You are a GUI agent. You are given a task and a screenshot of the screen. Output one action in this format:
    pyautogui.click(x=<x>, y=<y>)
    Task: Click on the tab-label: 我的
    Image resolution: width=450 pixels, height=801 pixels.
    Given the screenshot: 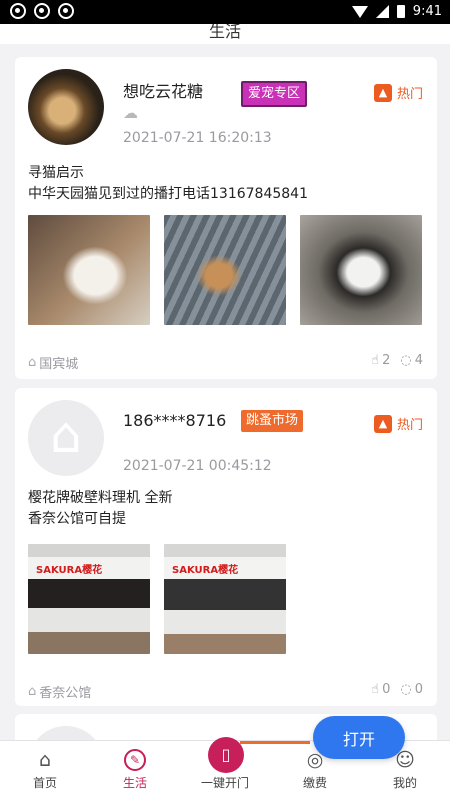 What is the action you would take?
    pyautogui.click(x=404, y=783)
    